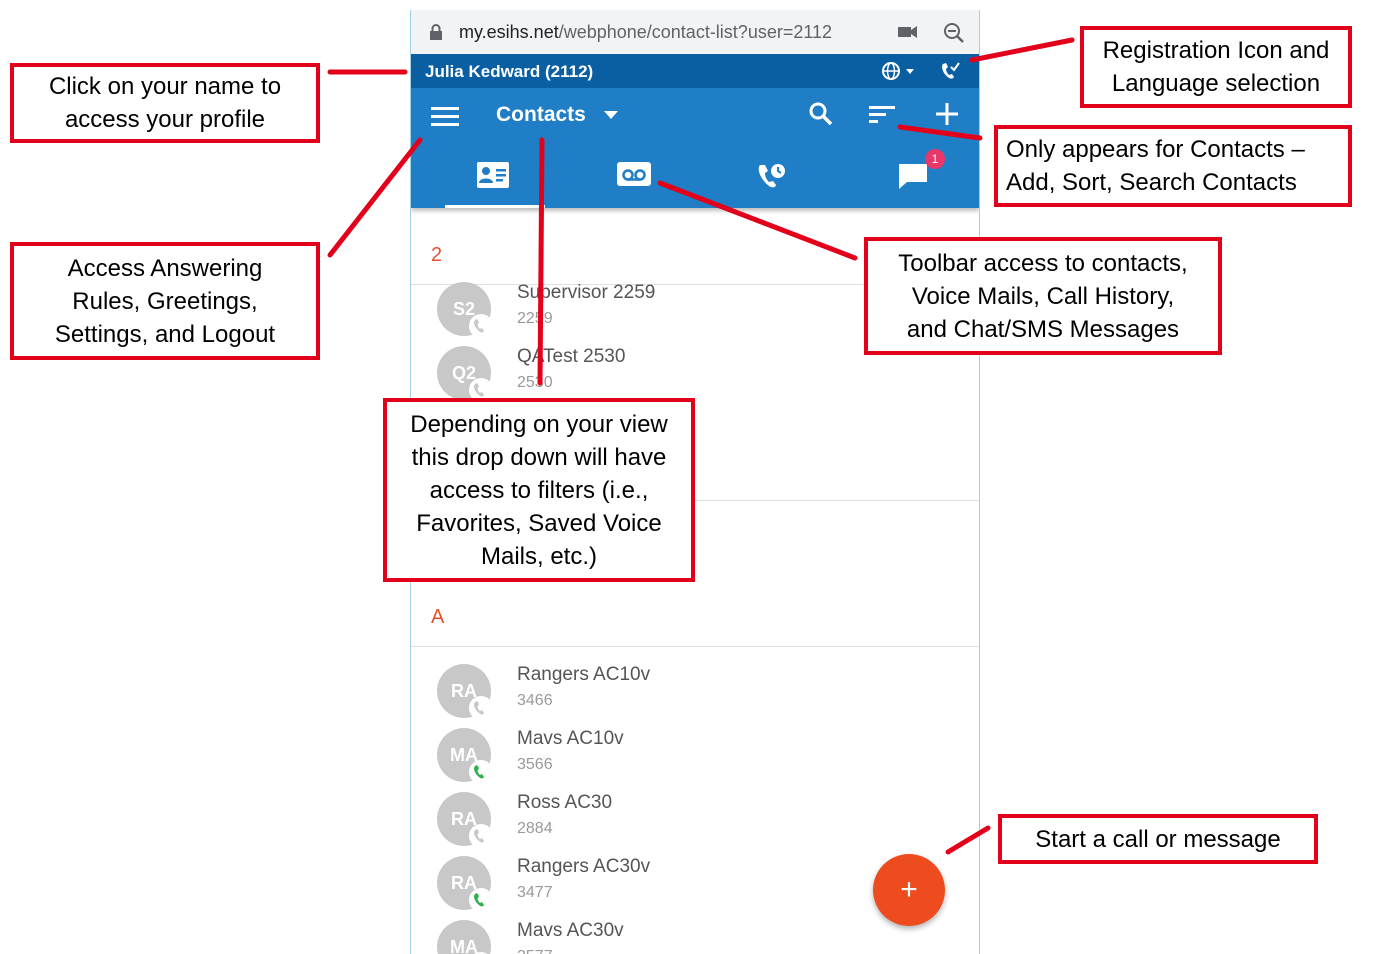 This screenshot has height=954, width=1384. What do you see at coordinates (1216, 67) in the screenshot?
I see `callout-registration: Registration Icon and Language selection` at bounding box center [1216, 67].